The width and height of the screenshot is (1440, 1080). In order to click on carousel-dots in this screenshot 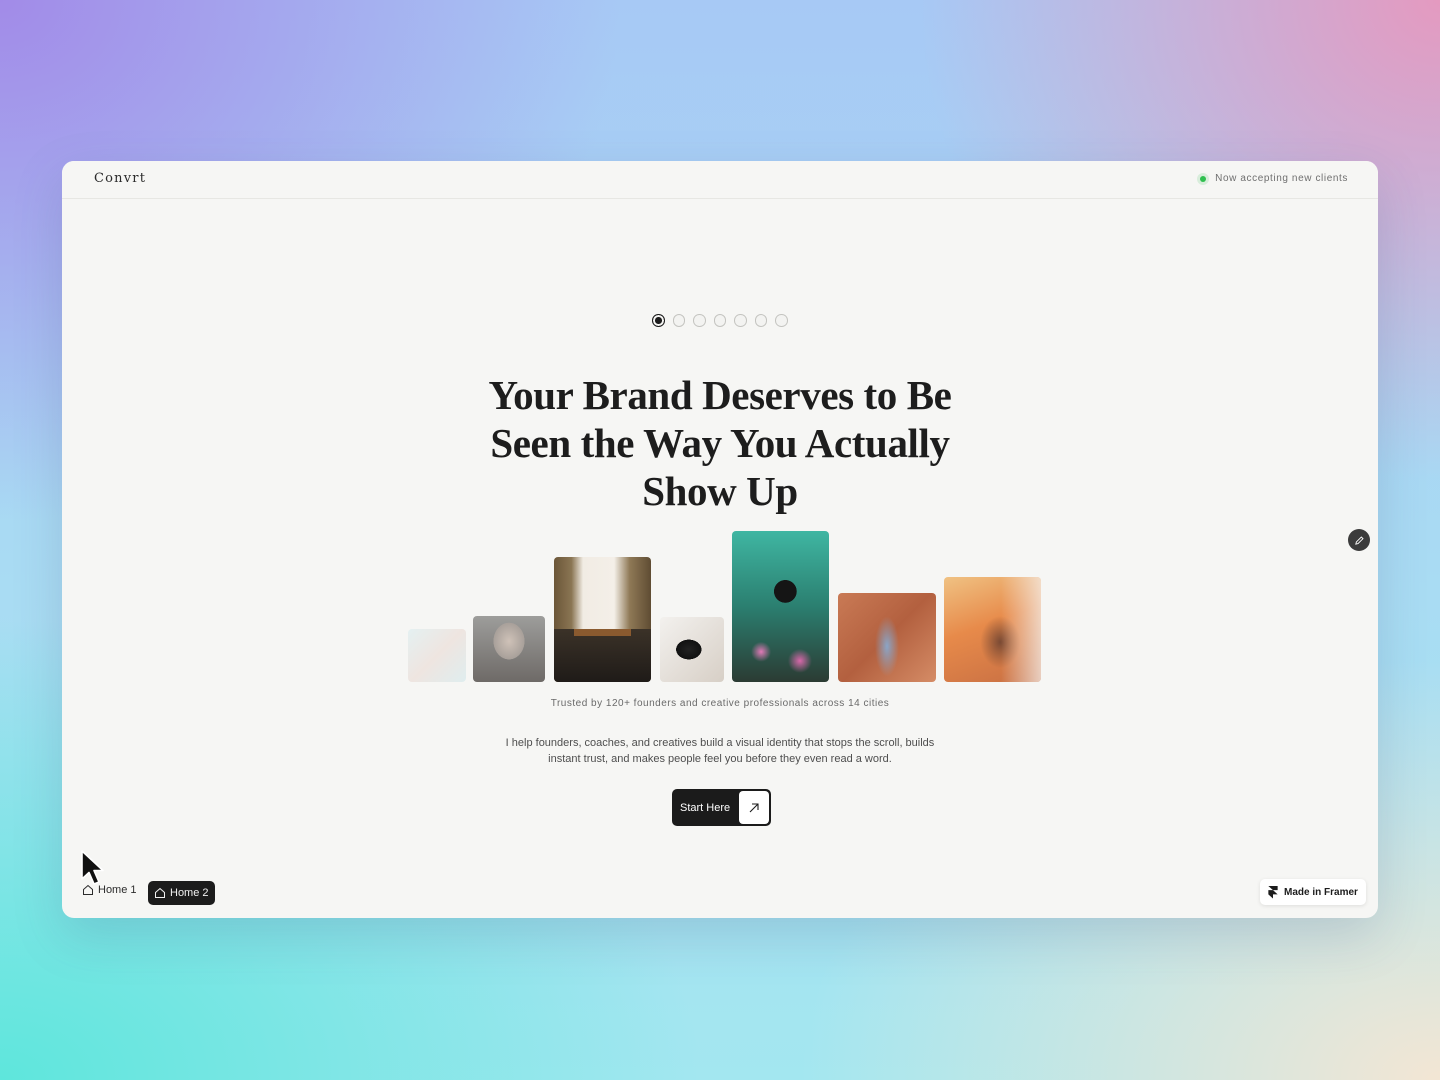, I will do `click(720, 320)`.